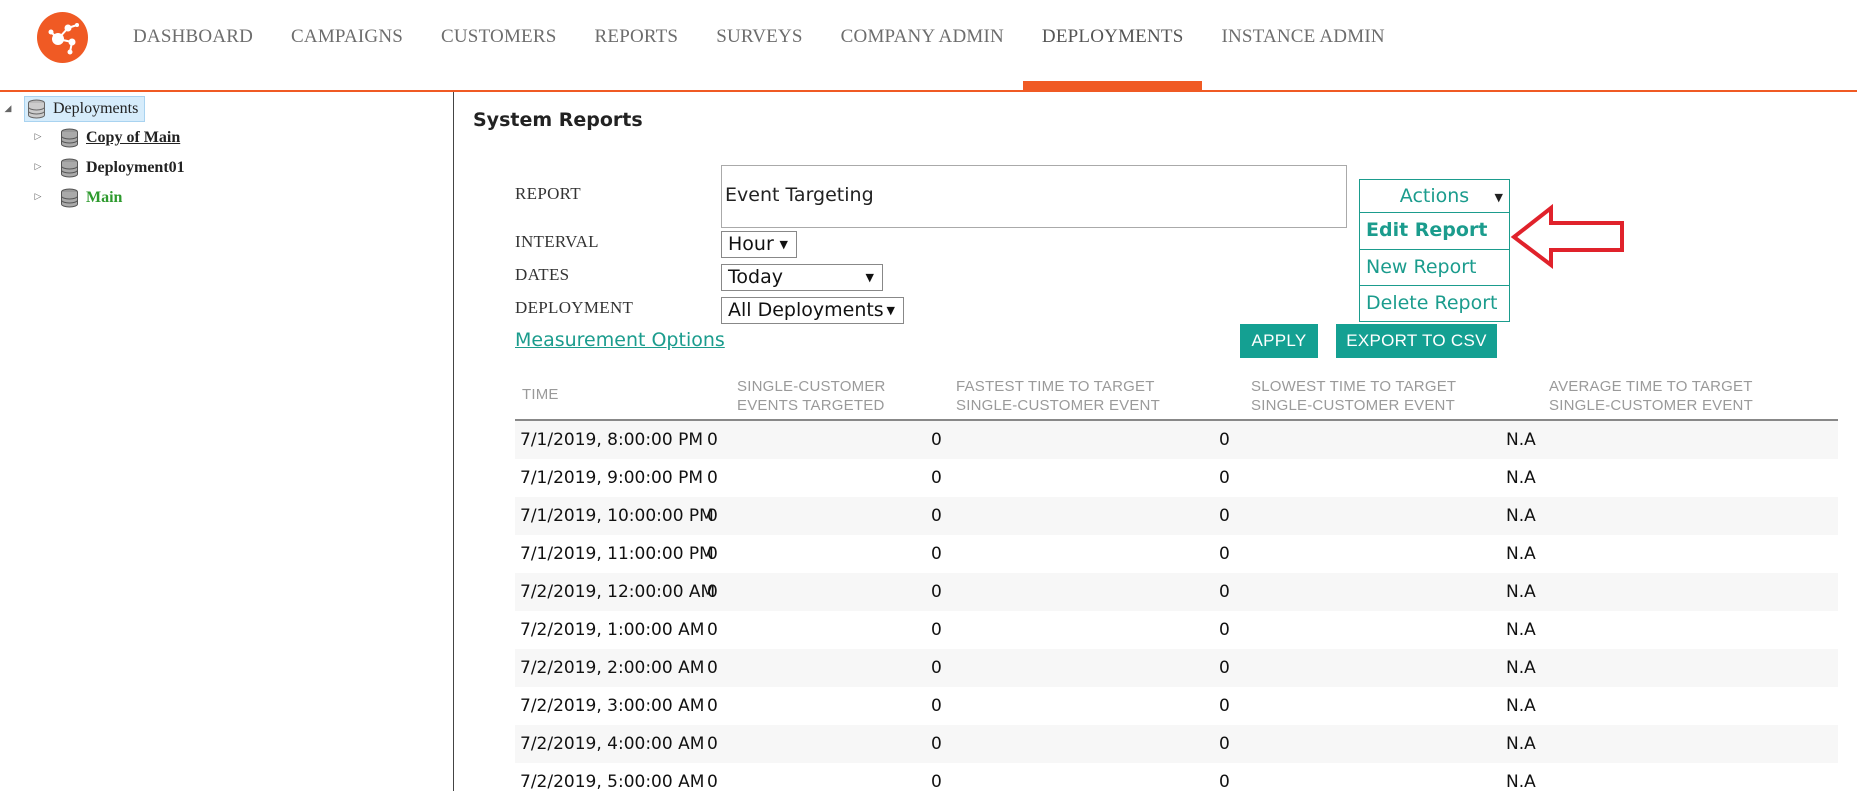 Image resolution: width=1857 pixels, height=791 pixels. Describe the element at coordinates (1434, 267) in the screenshot. I see `menu-item-new-report: New Report` at that location.